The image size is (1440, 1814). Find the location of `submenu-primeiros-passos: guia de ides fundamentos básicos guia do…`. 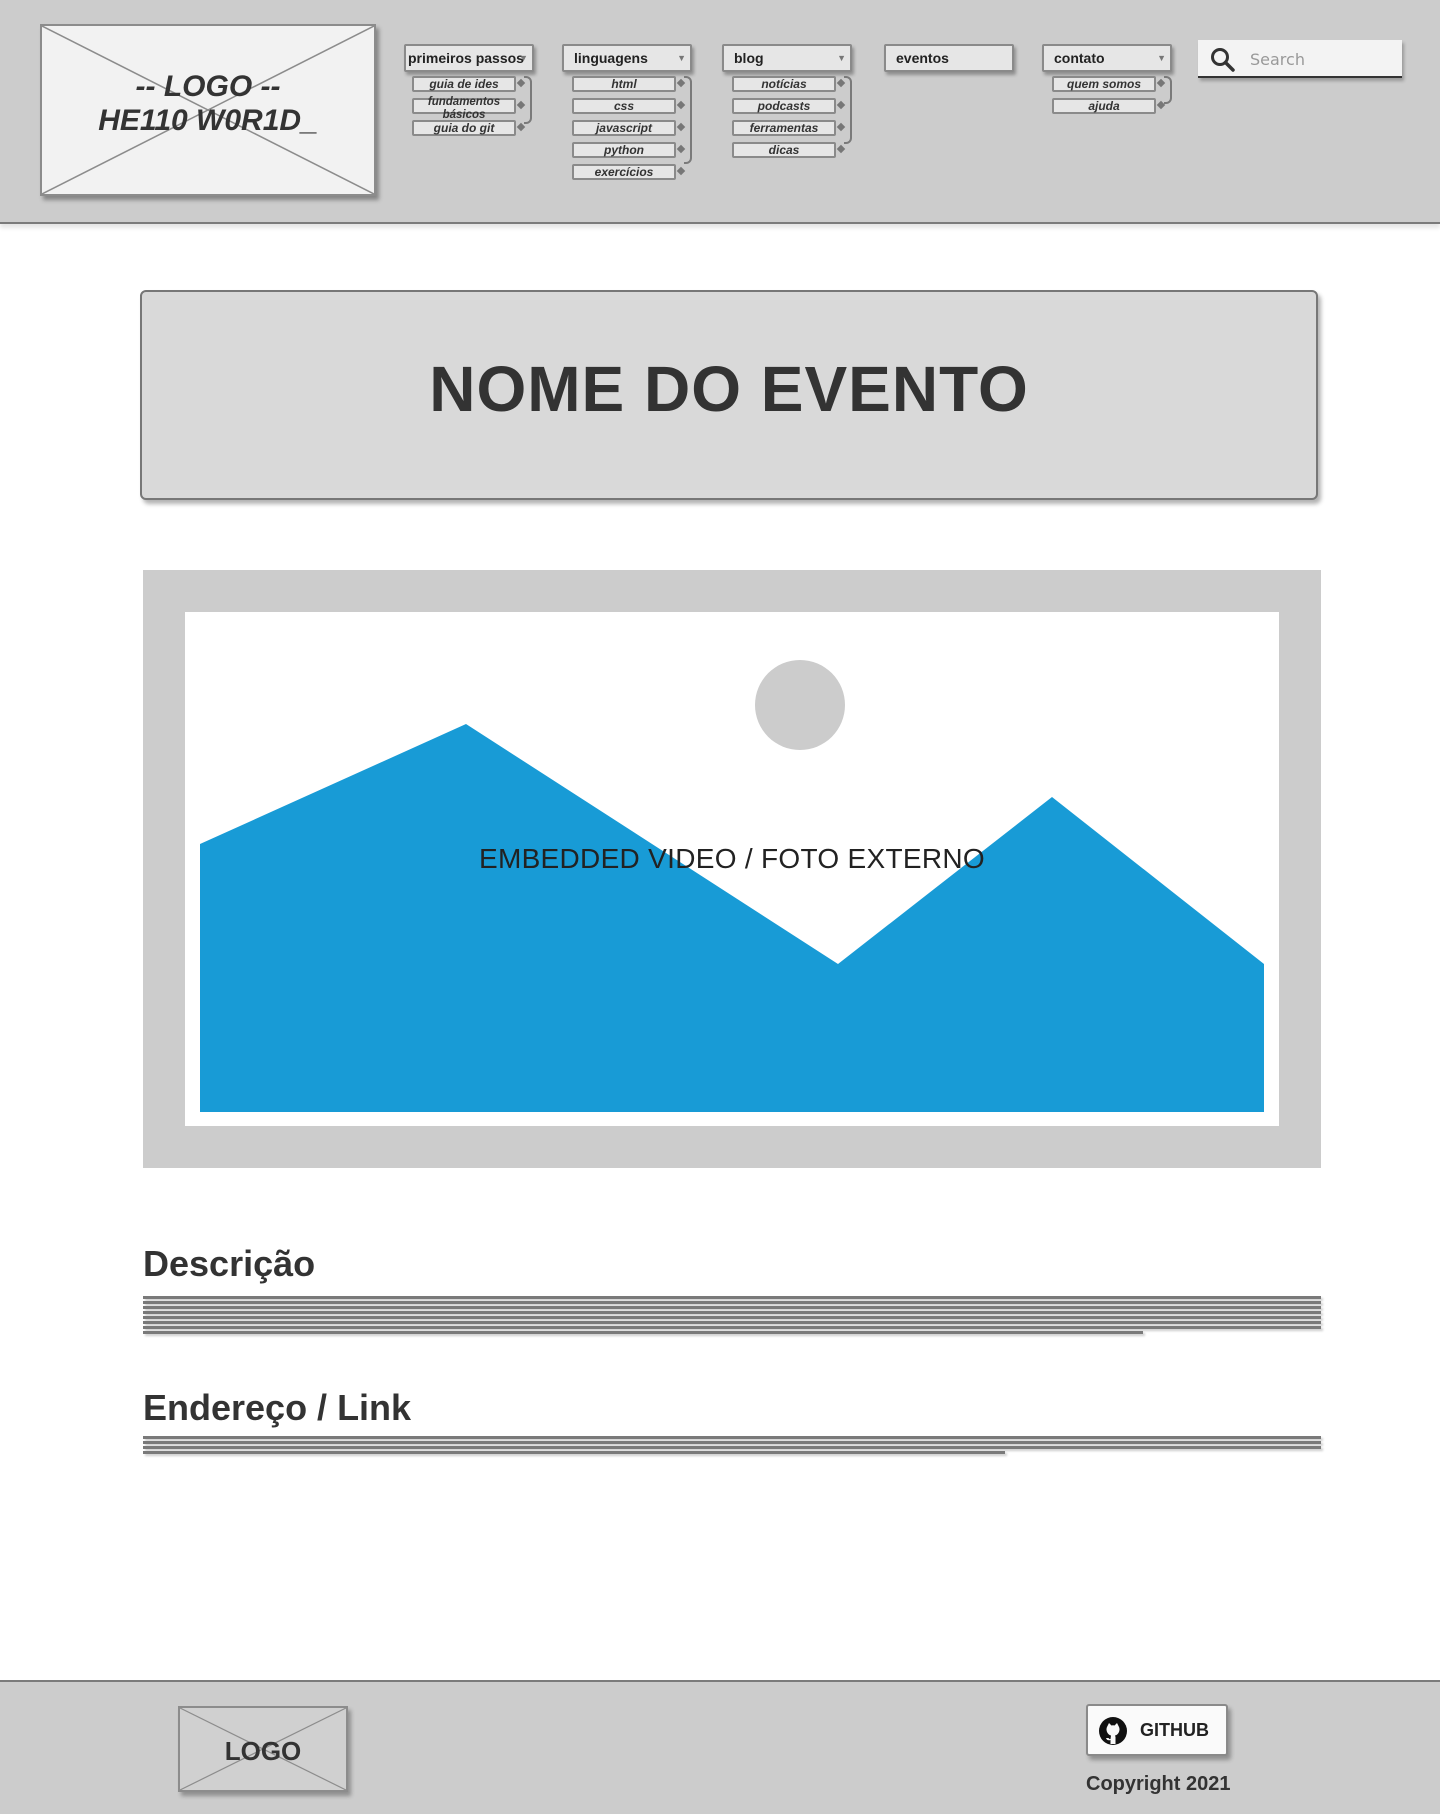

submenu-primeiros-passos: guia de ides fundamentos básicos guia do… is located at coordinates (472, 106).